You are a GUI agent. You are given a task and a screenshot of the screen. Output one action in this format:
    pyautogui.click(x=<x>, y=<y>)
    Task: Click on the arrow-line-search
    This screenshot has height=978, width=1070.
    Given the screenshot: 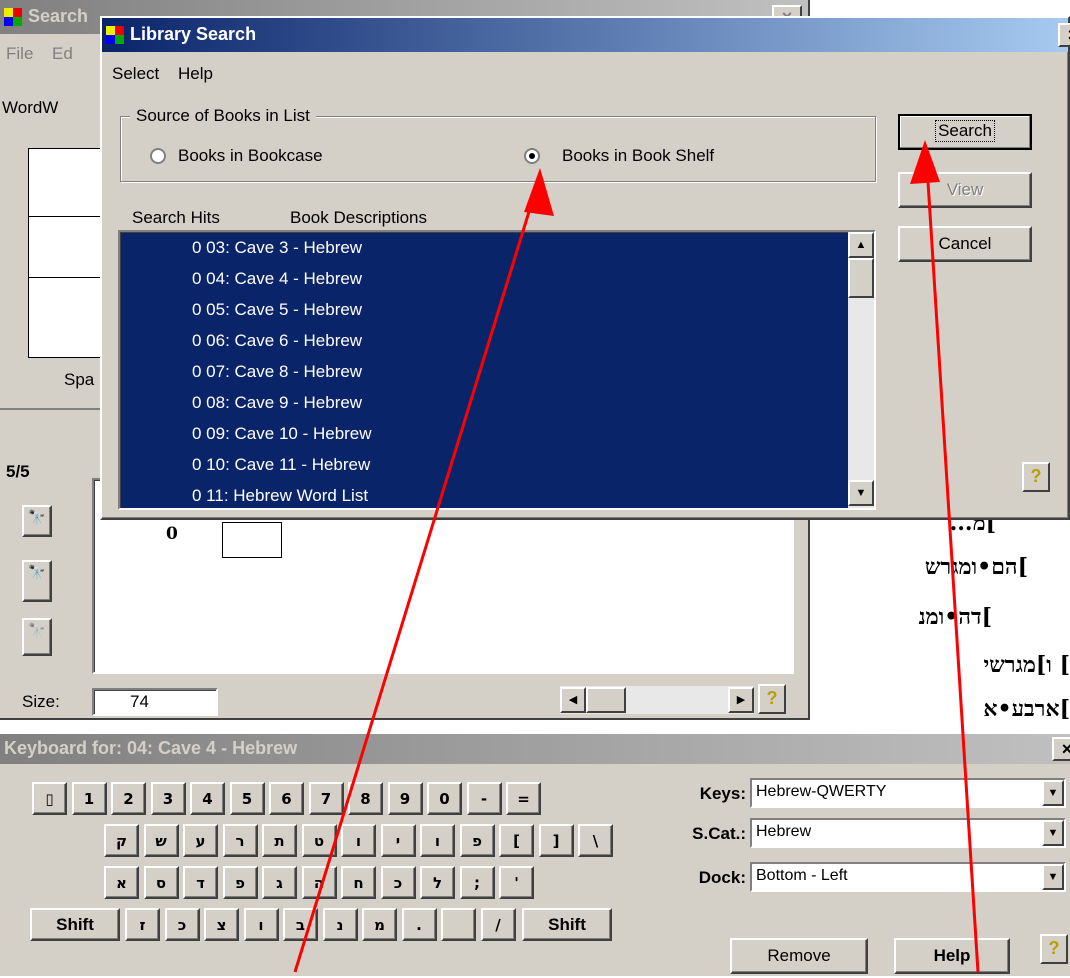 What is the action you would take?
    pyautogui.click(x=952, y=561)
    